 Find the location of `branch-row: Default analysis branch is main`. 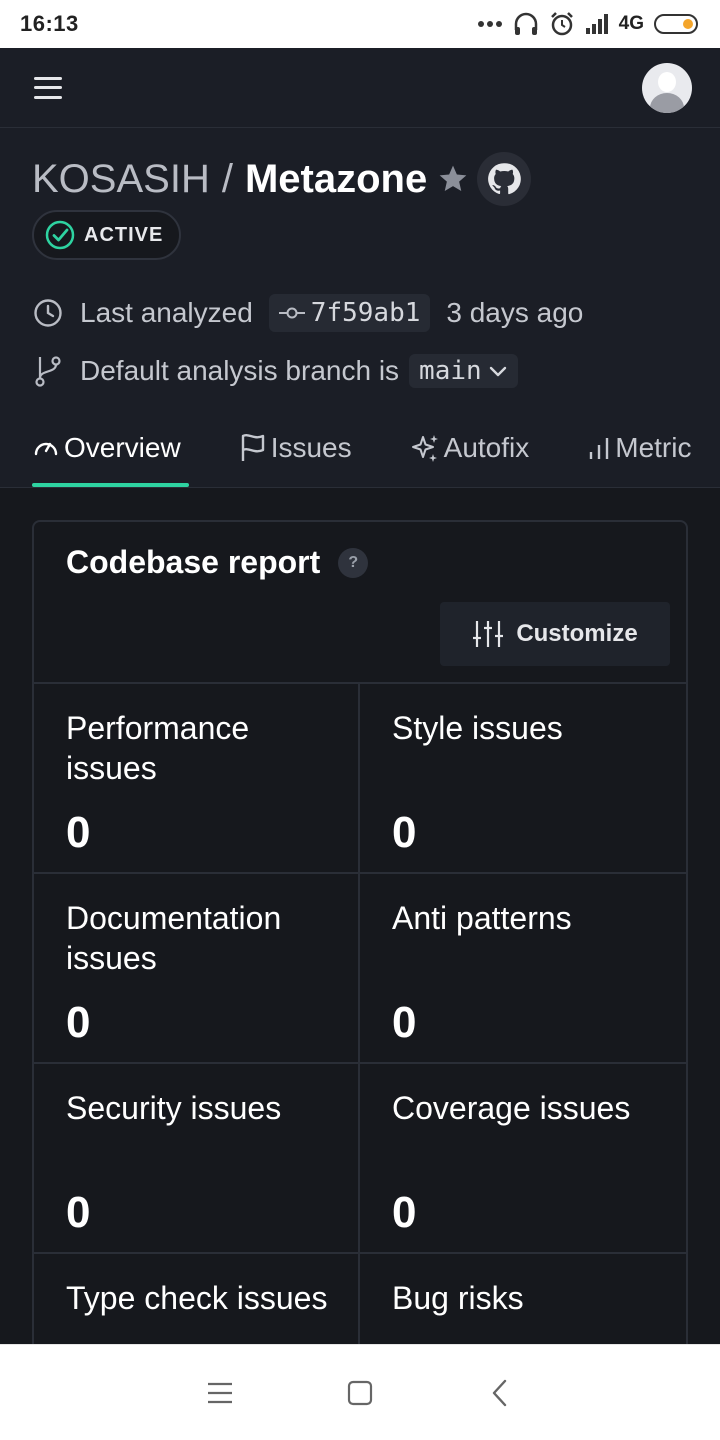

branch-row: Default analysis branch is main is located at coordinates (360, 371).